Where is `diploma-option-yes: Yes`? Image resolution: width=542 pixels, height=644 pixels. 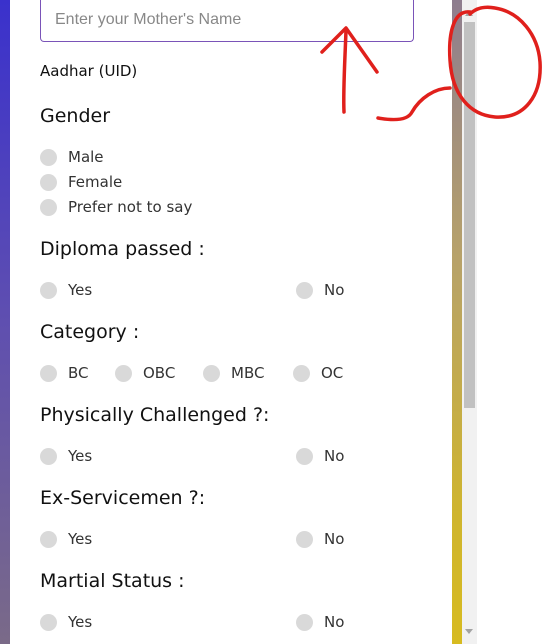 diploma-option-yes: Yes is located at coordinates (66, 290).